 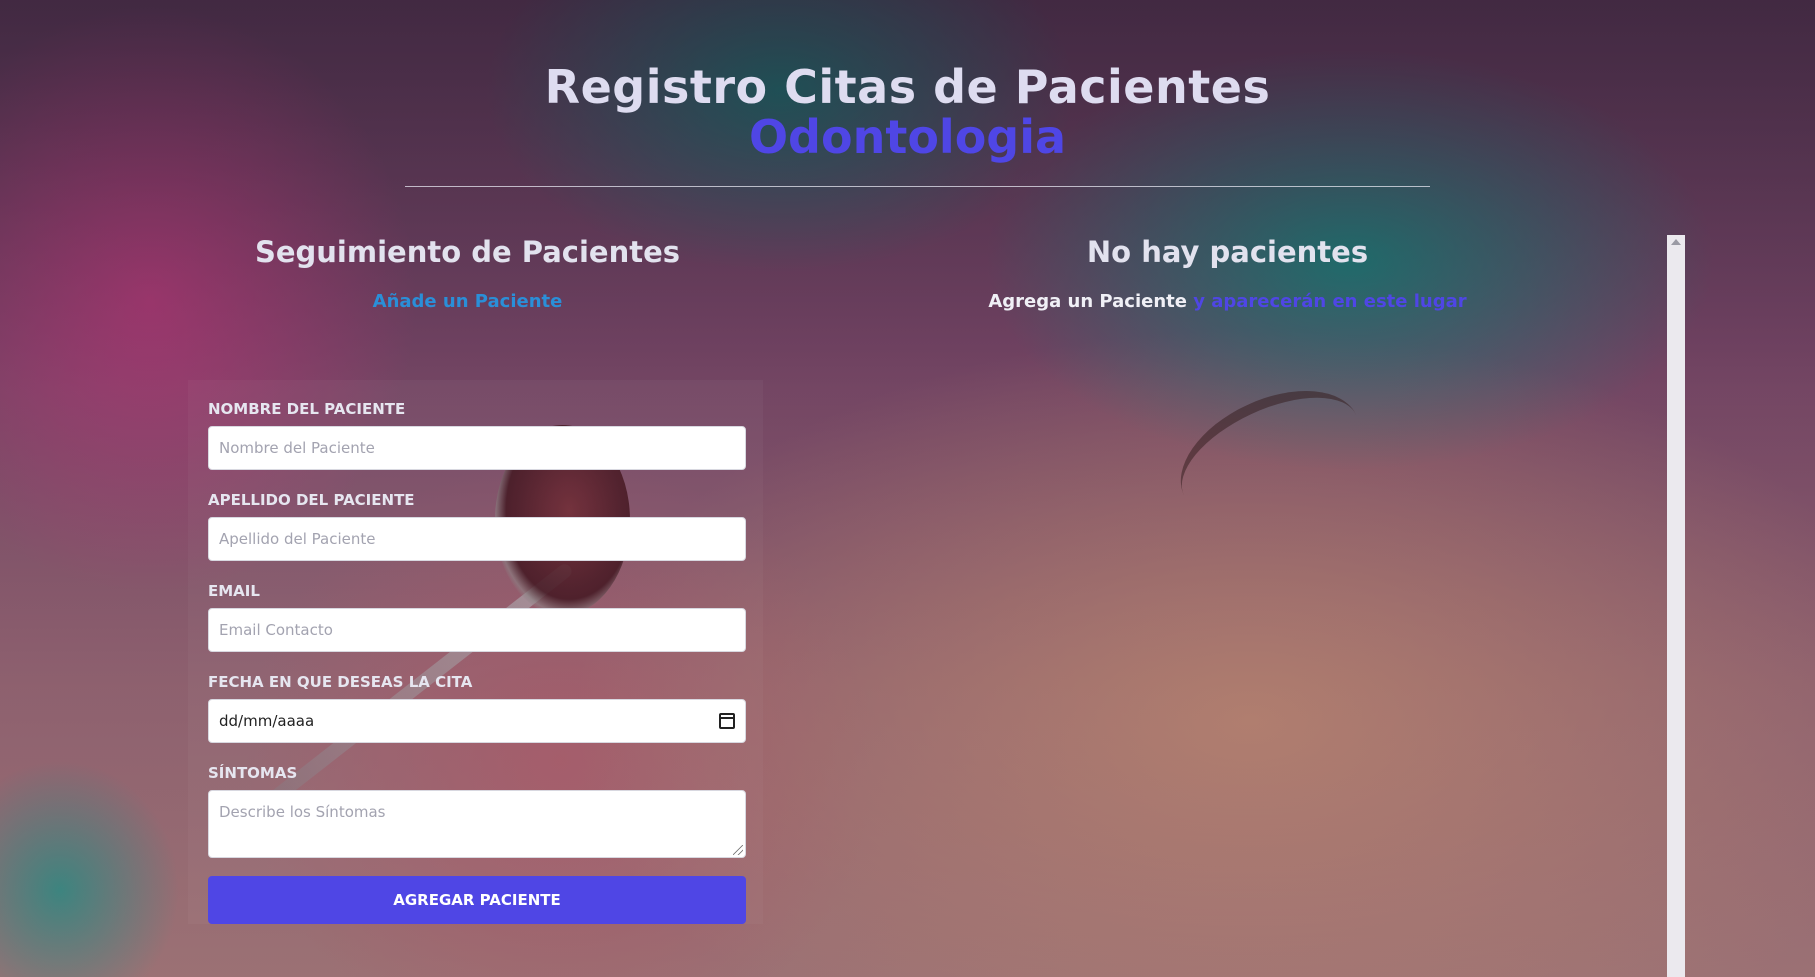 What do you see at coordinates (477, 630) in the screenshot?
I see `email-input: Email Contacto` at bounding box center [477, 630].